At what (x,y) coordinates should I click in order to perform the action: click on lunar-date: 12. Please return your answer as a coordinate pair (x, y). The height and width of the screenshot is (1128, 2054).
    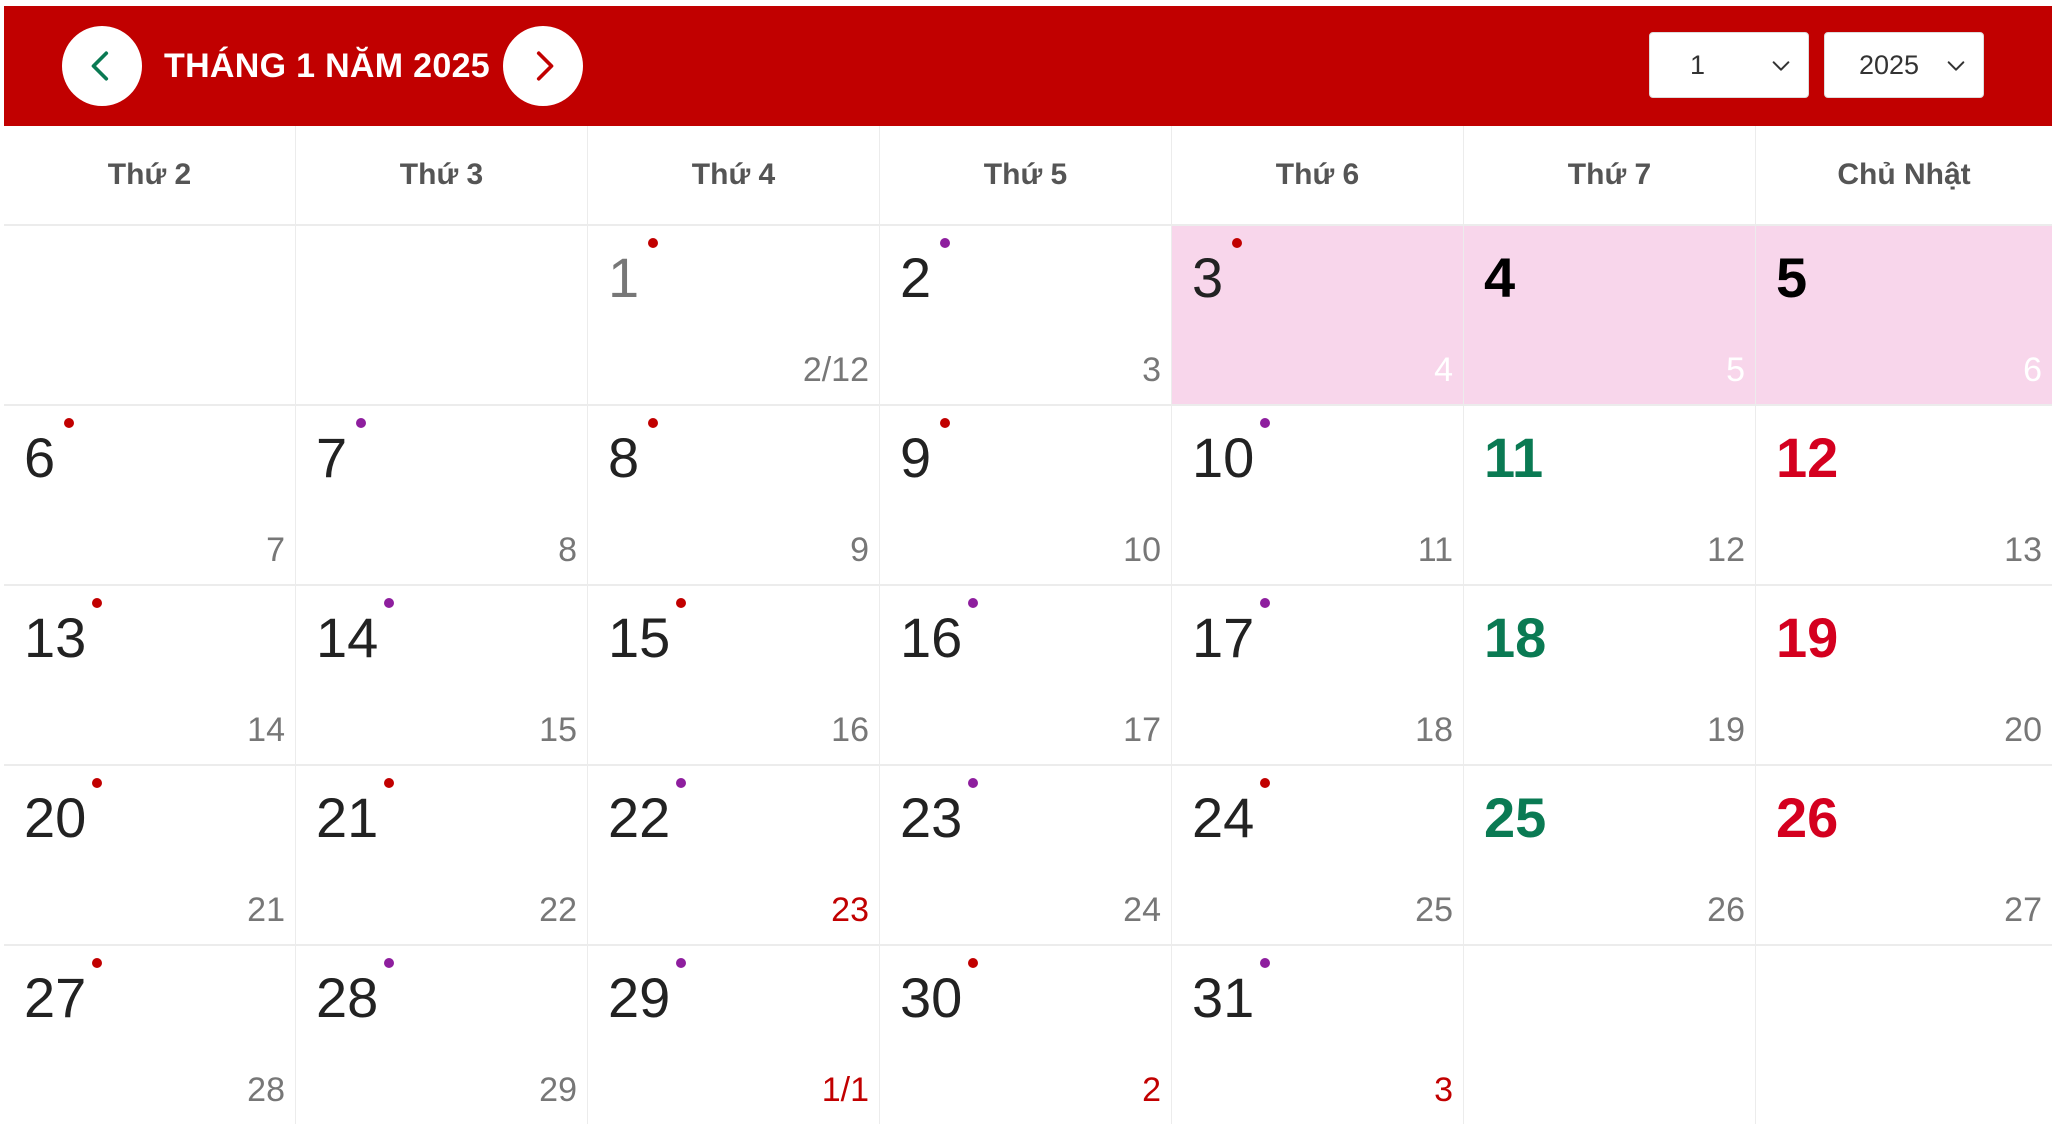
    Looking at the image, I should click on (1726, 550).